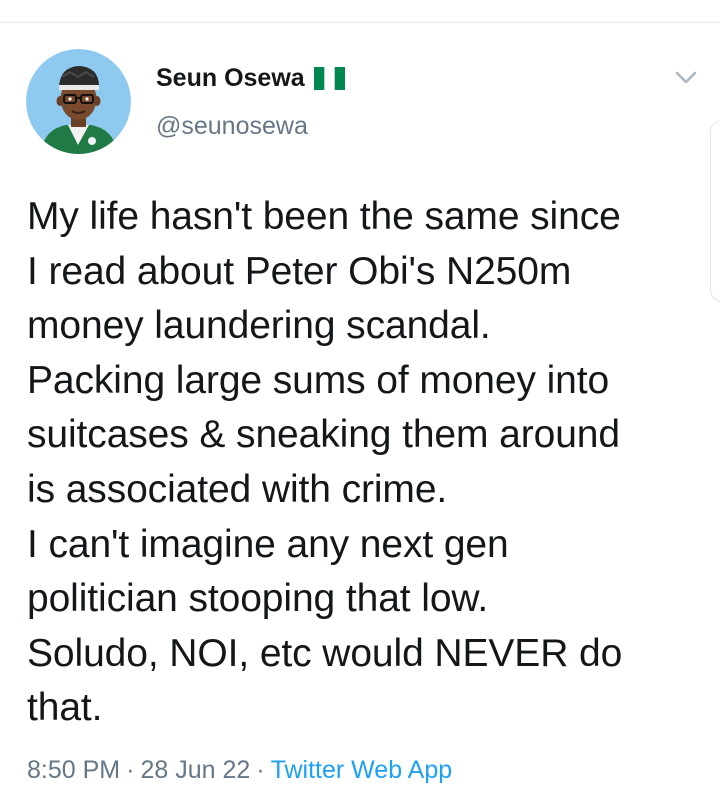 This screenshot has height=807, width=720. I want to click on cartoon-avatar-icon, so click(78, 101).